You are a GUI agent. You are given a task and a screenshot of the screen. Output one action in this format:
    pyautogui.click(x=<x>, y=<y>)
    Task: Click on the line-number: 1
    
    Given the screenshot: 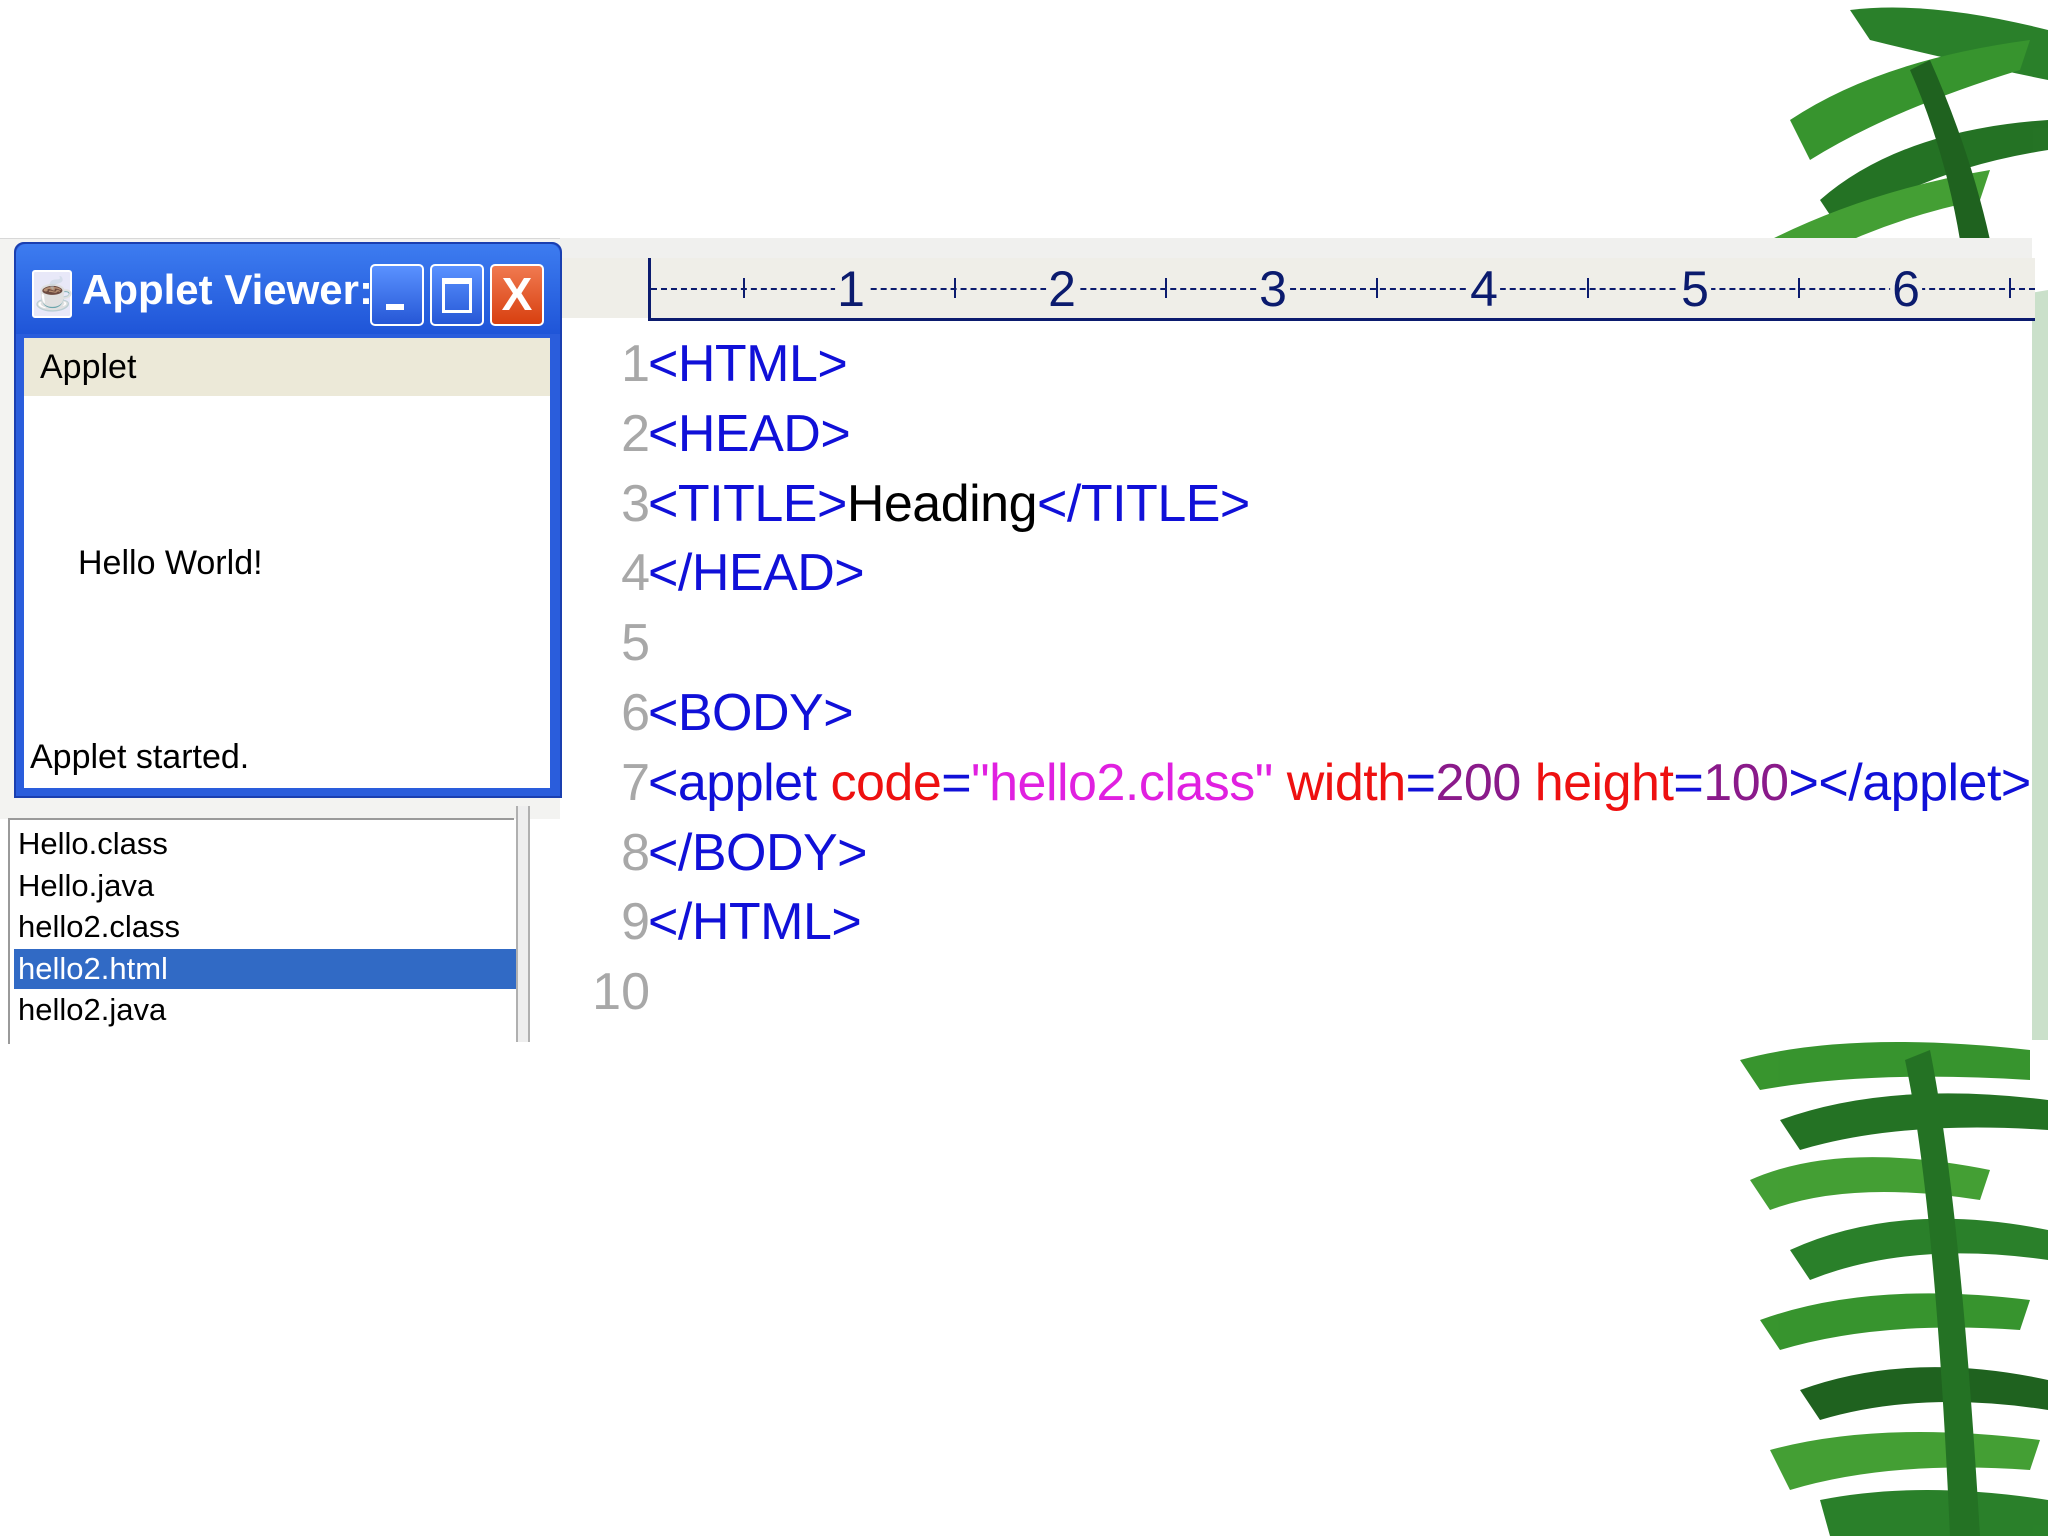 What is the action you would take?
    pyautogui.click(x=635, y=364)
    